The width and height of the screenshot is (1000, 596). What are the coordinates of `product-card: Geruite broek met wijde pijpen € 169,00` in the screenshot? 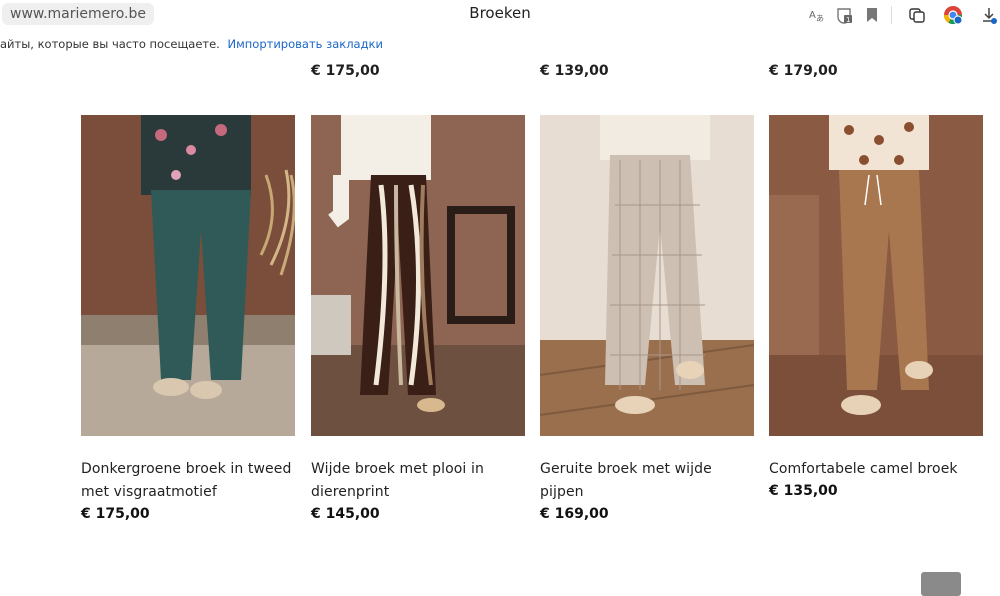 It's located at (647, 318).